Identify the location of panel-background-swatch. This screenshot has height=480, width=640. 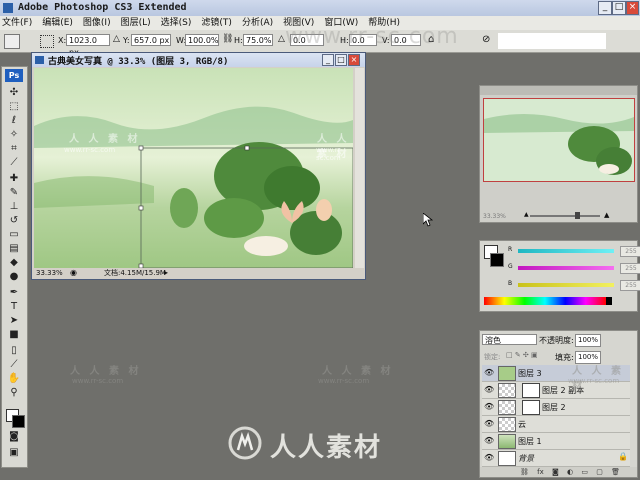
(497, 260).